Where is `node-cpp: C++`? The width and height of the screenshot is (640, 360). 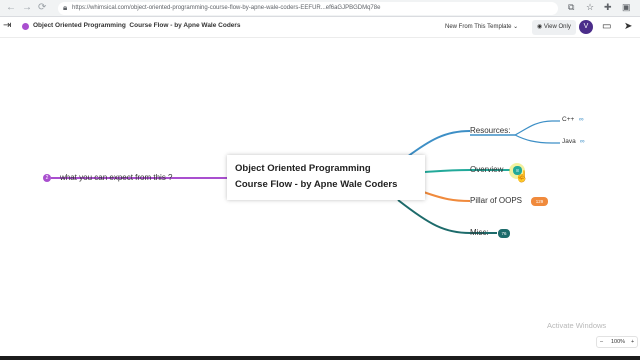 node-cpp: C++ is located at coordinates (568, 119).